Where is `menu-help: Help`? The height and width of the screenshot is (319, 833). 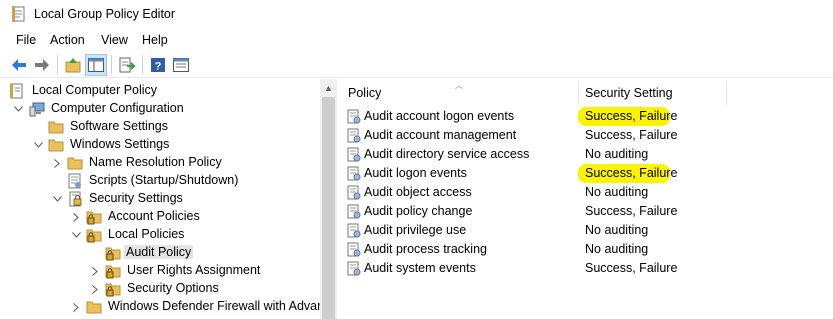
menu-help: Help is located at coordinates (155, 40).